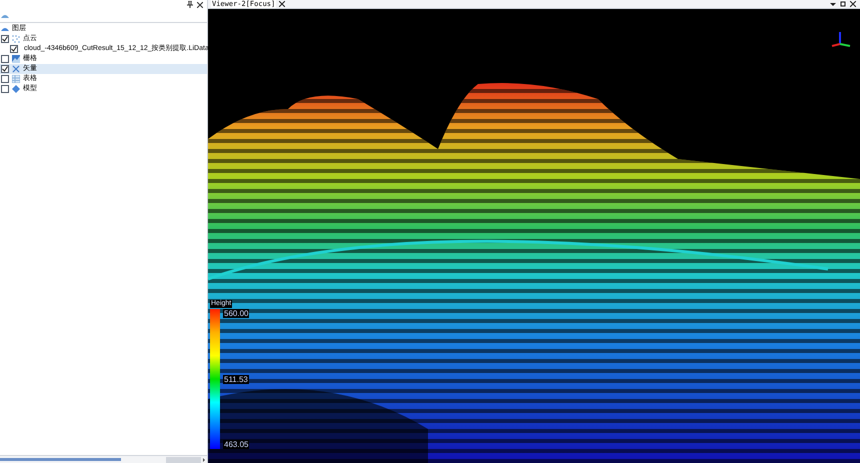 Image resolution: width=860 pixels, height=463 pixels. Describe the element at coordinates (833, 4) in the screenshot. I see `dropdown-icon` at that location.